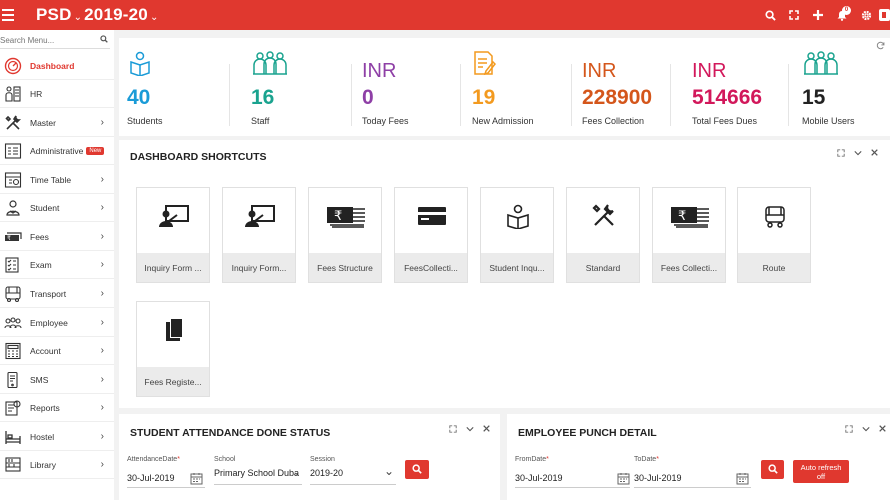 This screenshot has height=500, width=890. What do you see at coordinates (57, 94) in the screenshot?
I see `sidebar-item-hr: HR` at bounding box center [57, 94].